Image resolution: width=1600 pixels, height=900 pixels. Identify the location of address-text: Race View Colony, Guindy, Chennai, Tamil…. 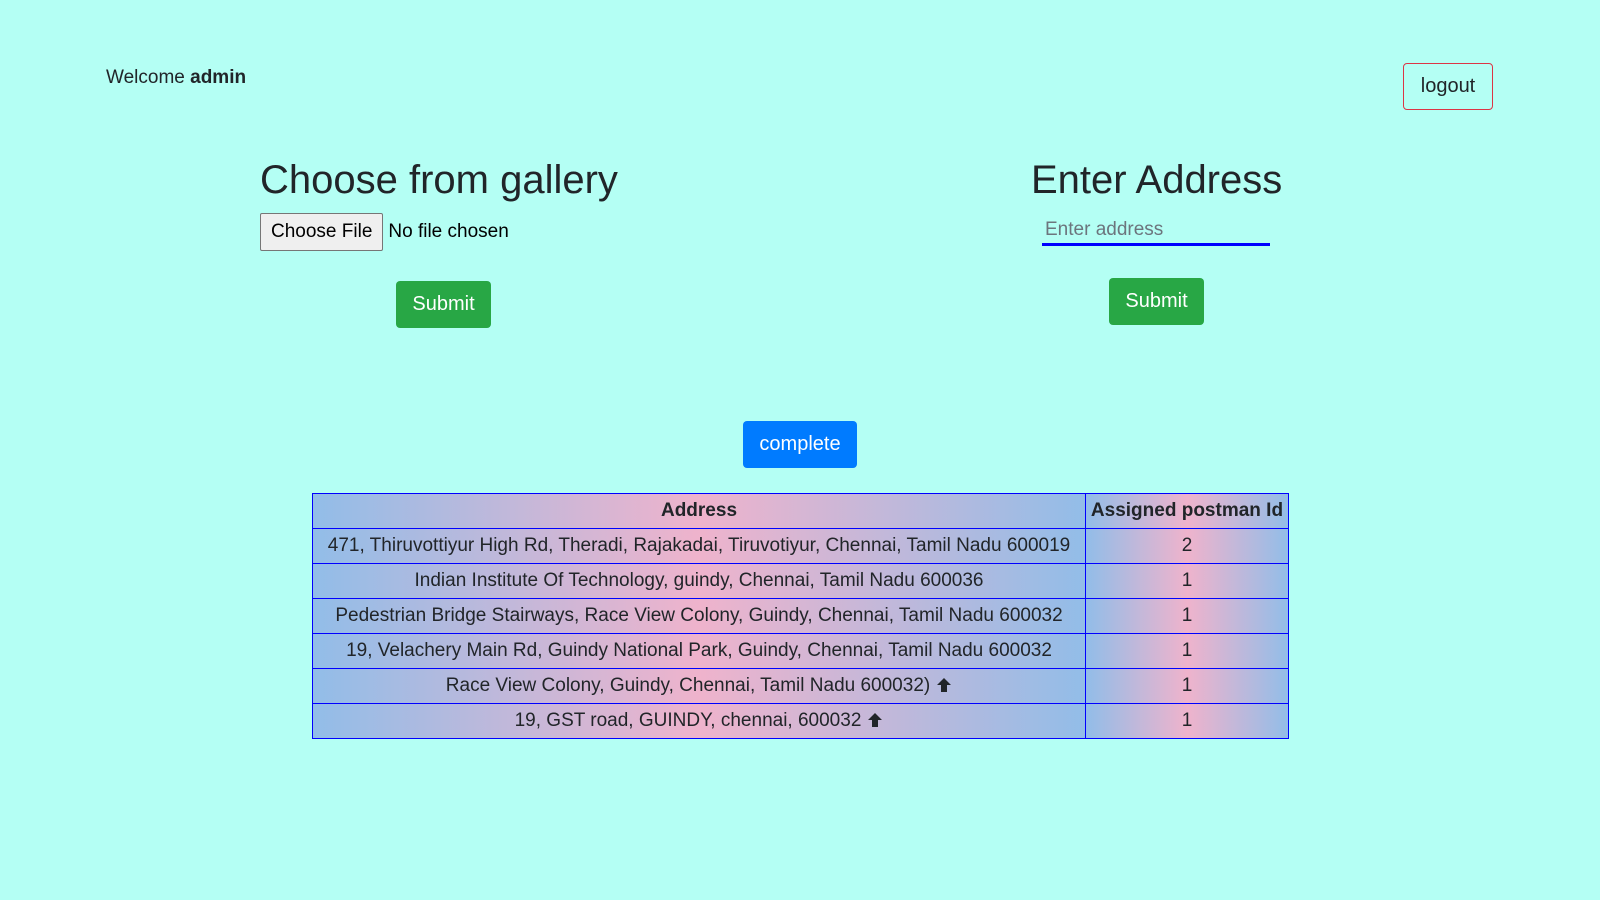
(688, 685).